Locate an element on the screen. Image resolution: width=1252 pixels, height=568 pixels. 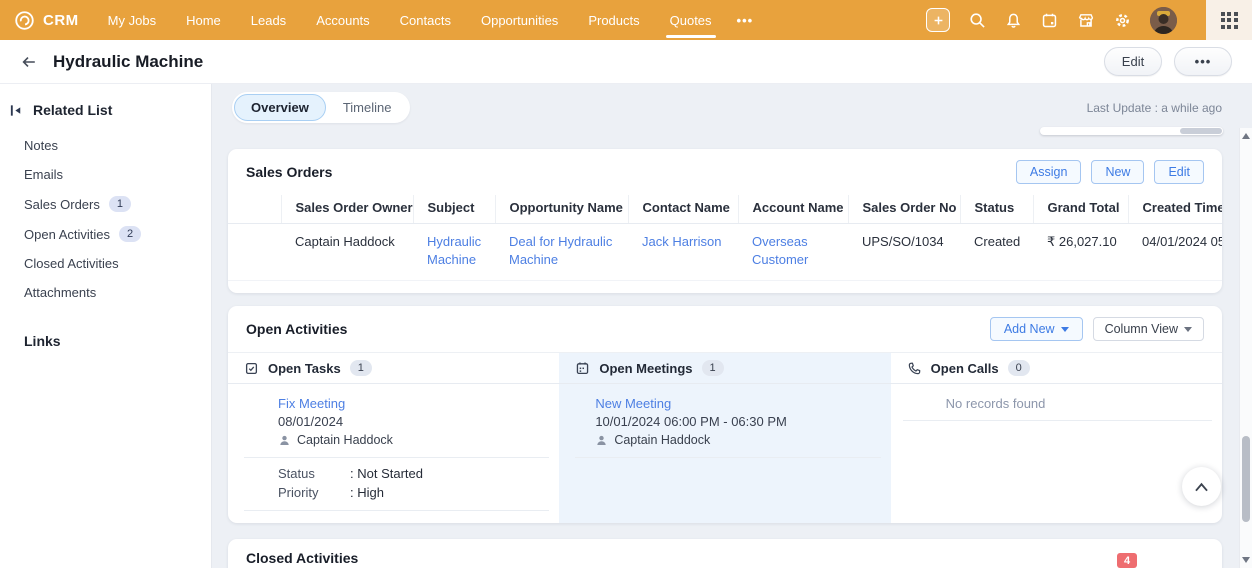
edit-sales-order-button: Edit is located at coordinates (1179, 172).